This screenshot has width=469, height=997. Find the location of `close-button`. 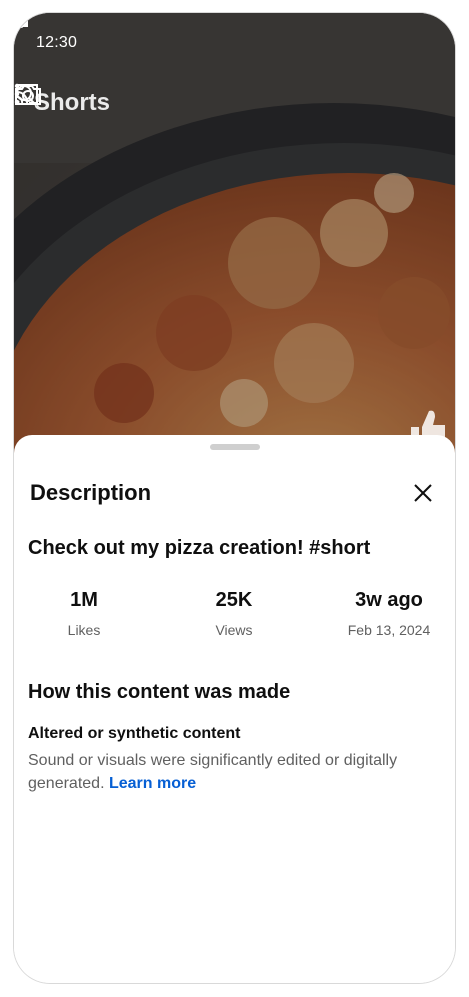

close-button is located at coordinates (423, 493).